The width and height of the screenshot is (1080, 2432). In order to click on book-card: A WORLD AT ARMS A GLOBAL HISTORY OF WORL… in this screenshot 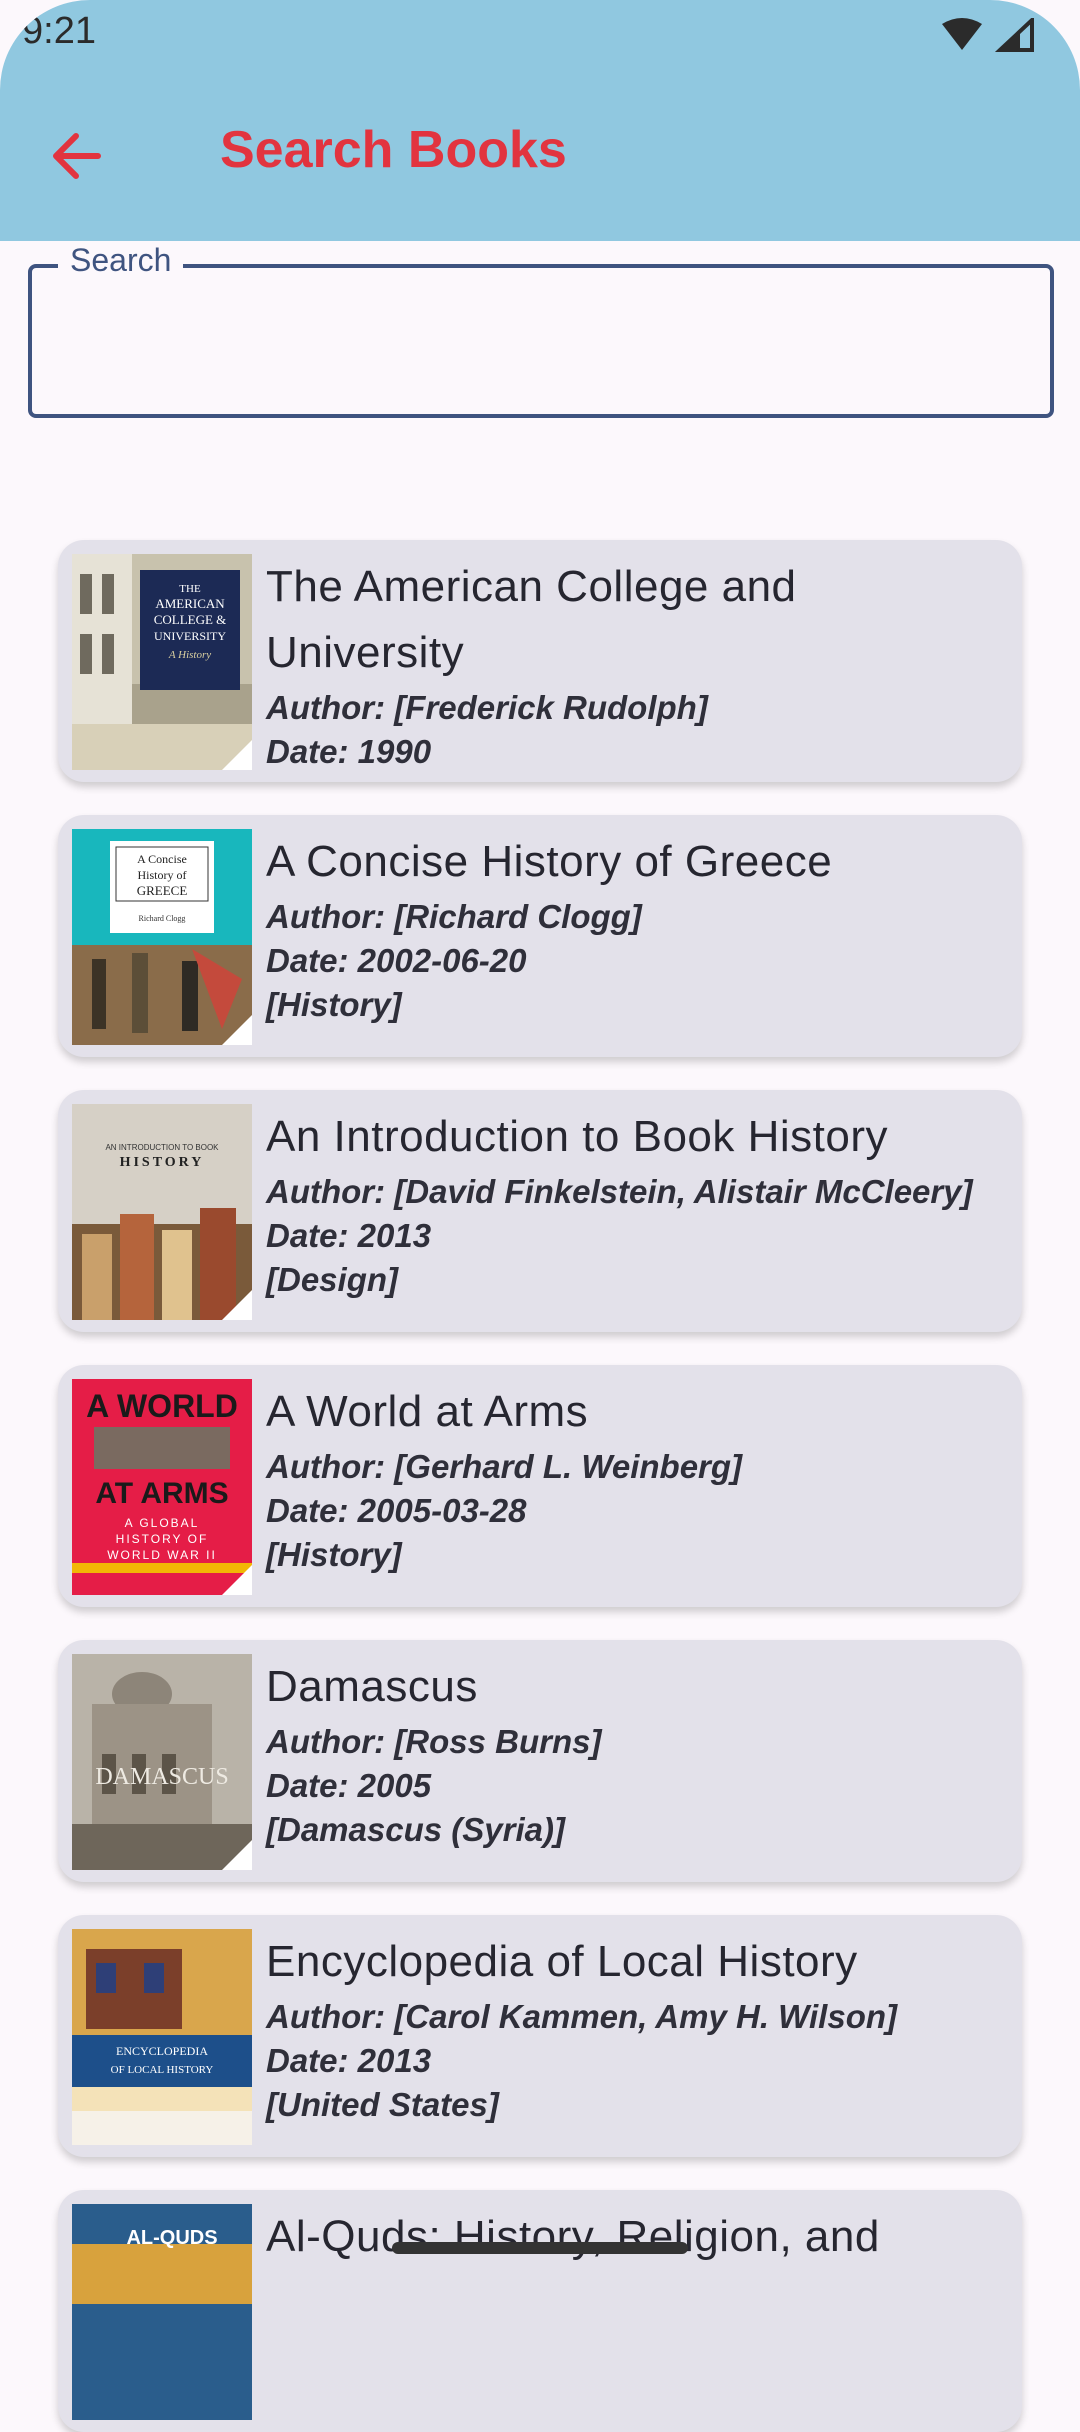, I will do `click(540, 1486)`.